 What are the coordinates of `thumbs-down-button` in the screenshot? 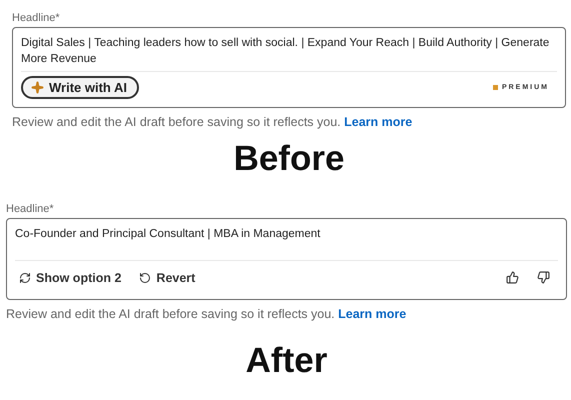 It's located at (543, 277).